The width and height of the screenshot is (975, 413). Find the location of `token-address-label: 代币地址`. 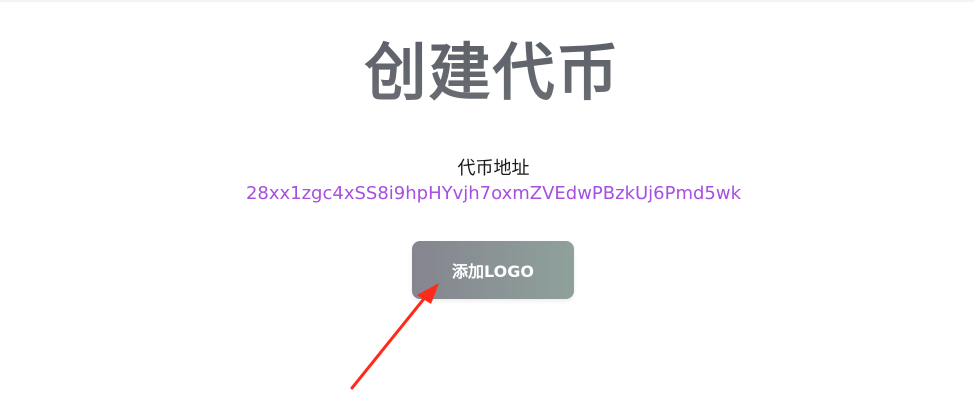

token-address-label: 代币地址 is located at coordinates (493, 168).